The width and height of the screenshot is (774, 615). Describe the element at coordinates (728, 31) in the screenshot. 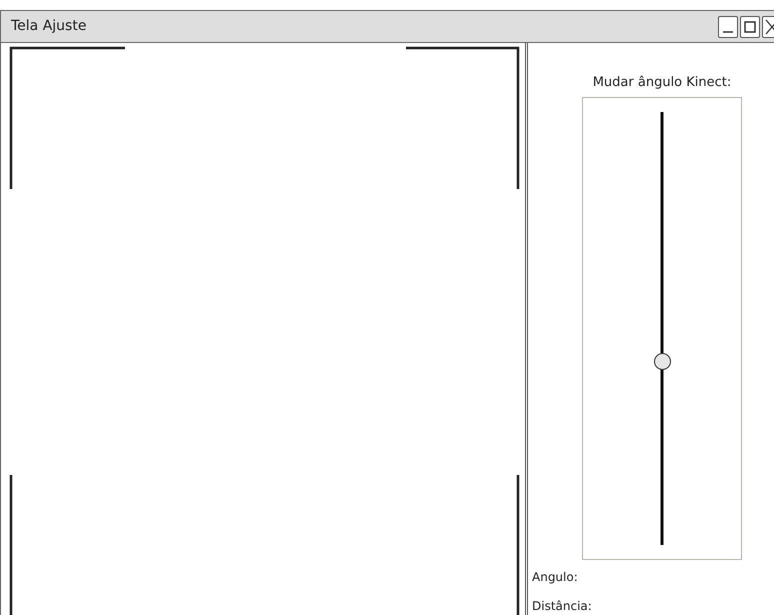

I see `minimize-icon` at that location.